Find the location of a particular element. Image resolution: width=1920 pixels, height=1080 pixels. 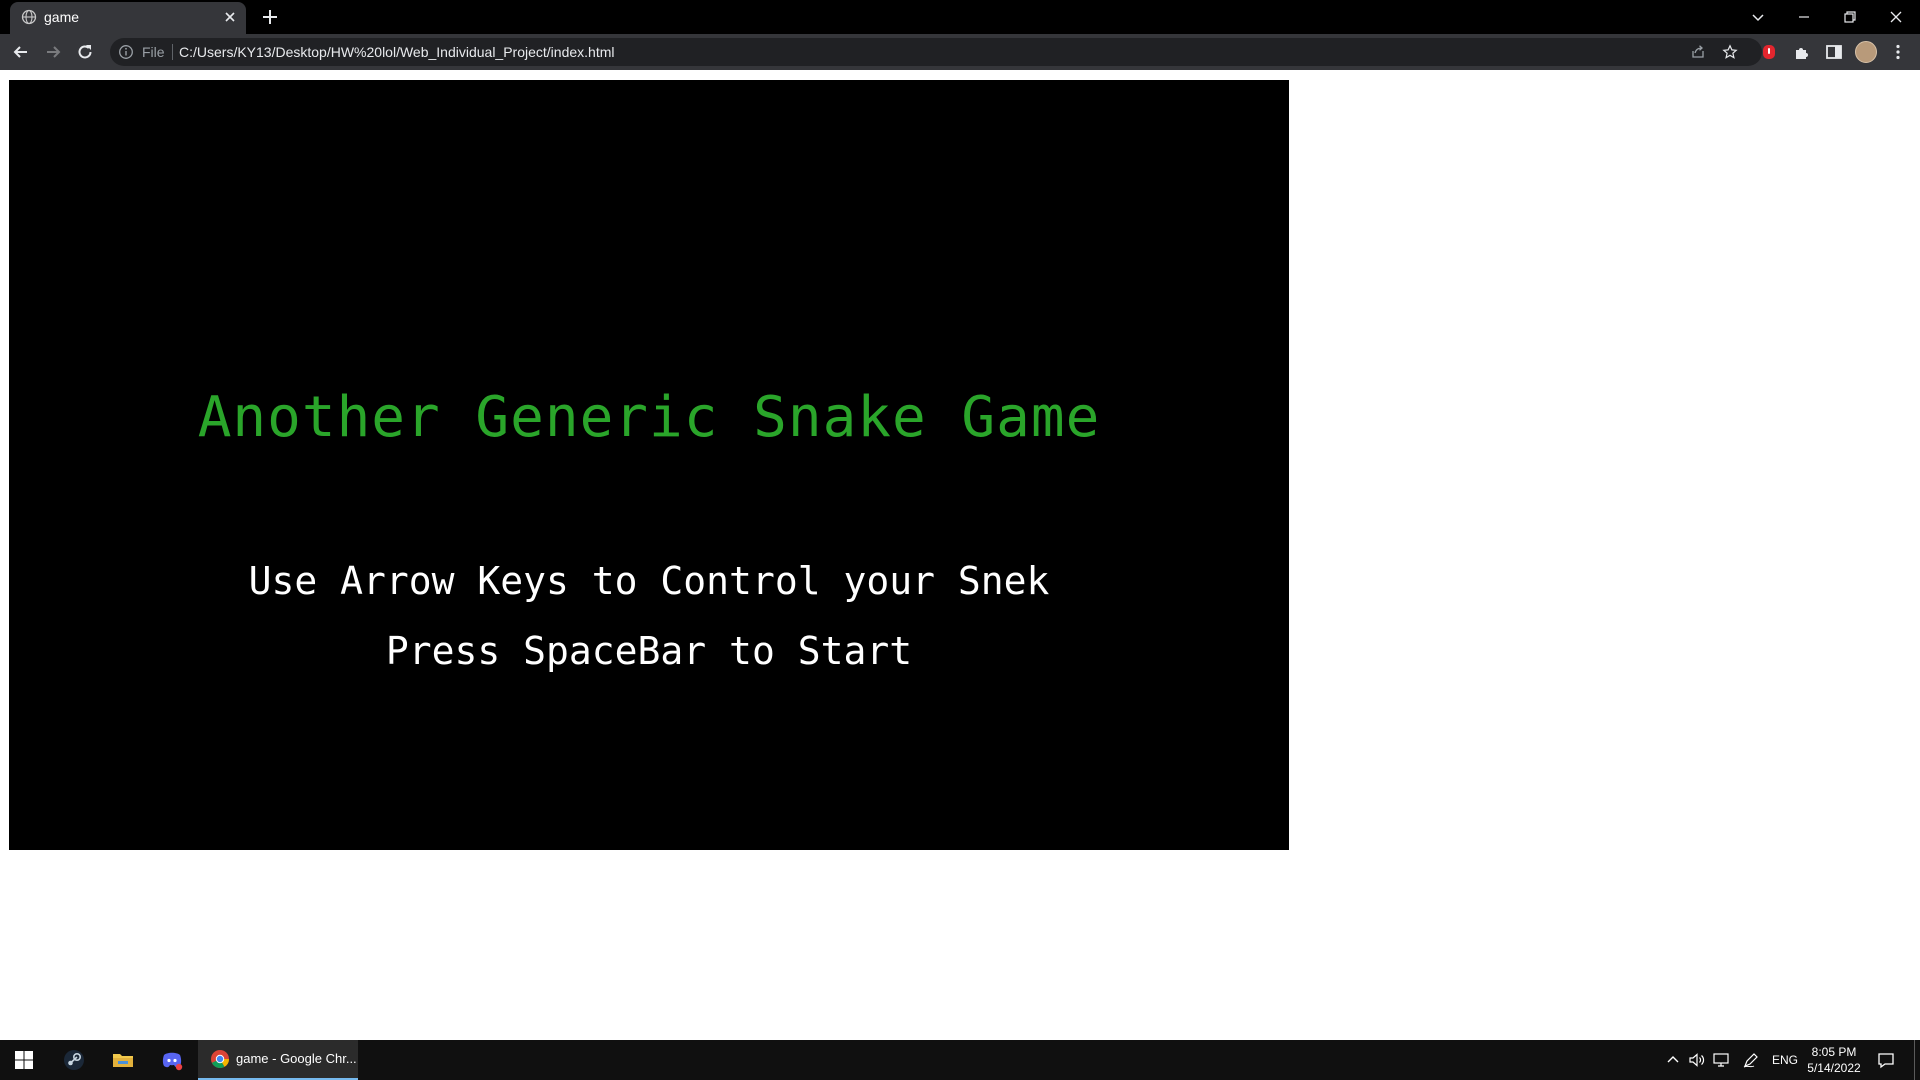

restore-icon is located at coordinates (1850, 17).